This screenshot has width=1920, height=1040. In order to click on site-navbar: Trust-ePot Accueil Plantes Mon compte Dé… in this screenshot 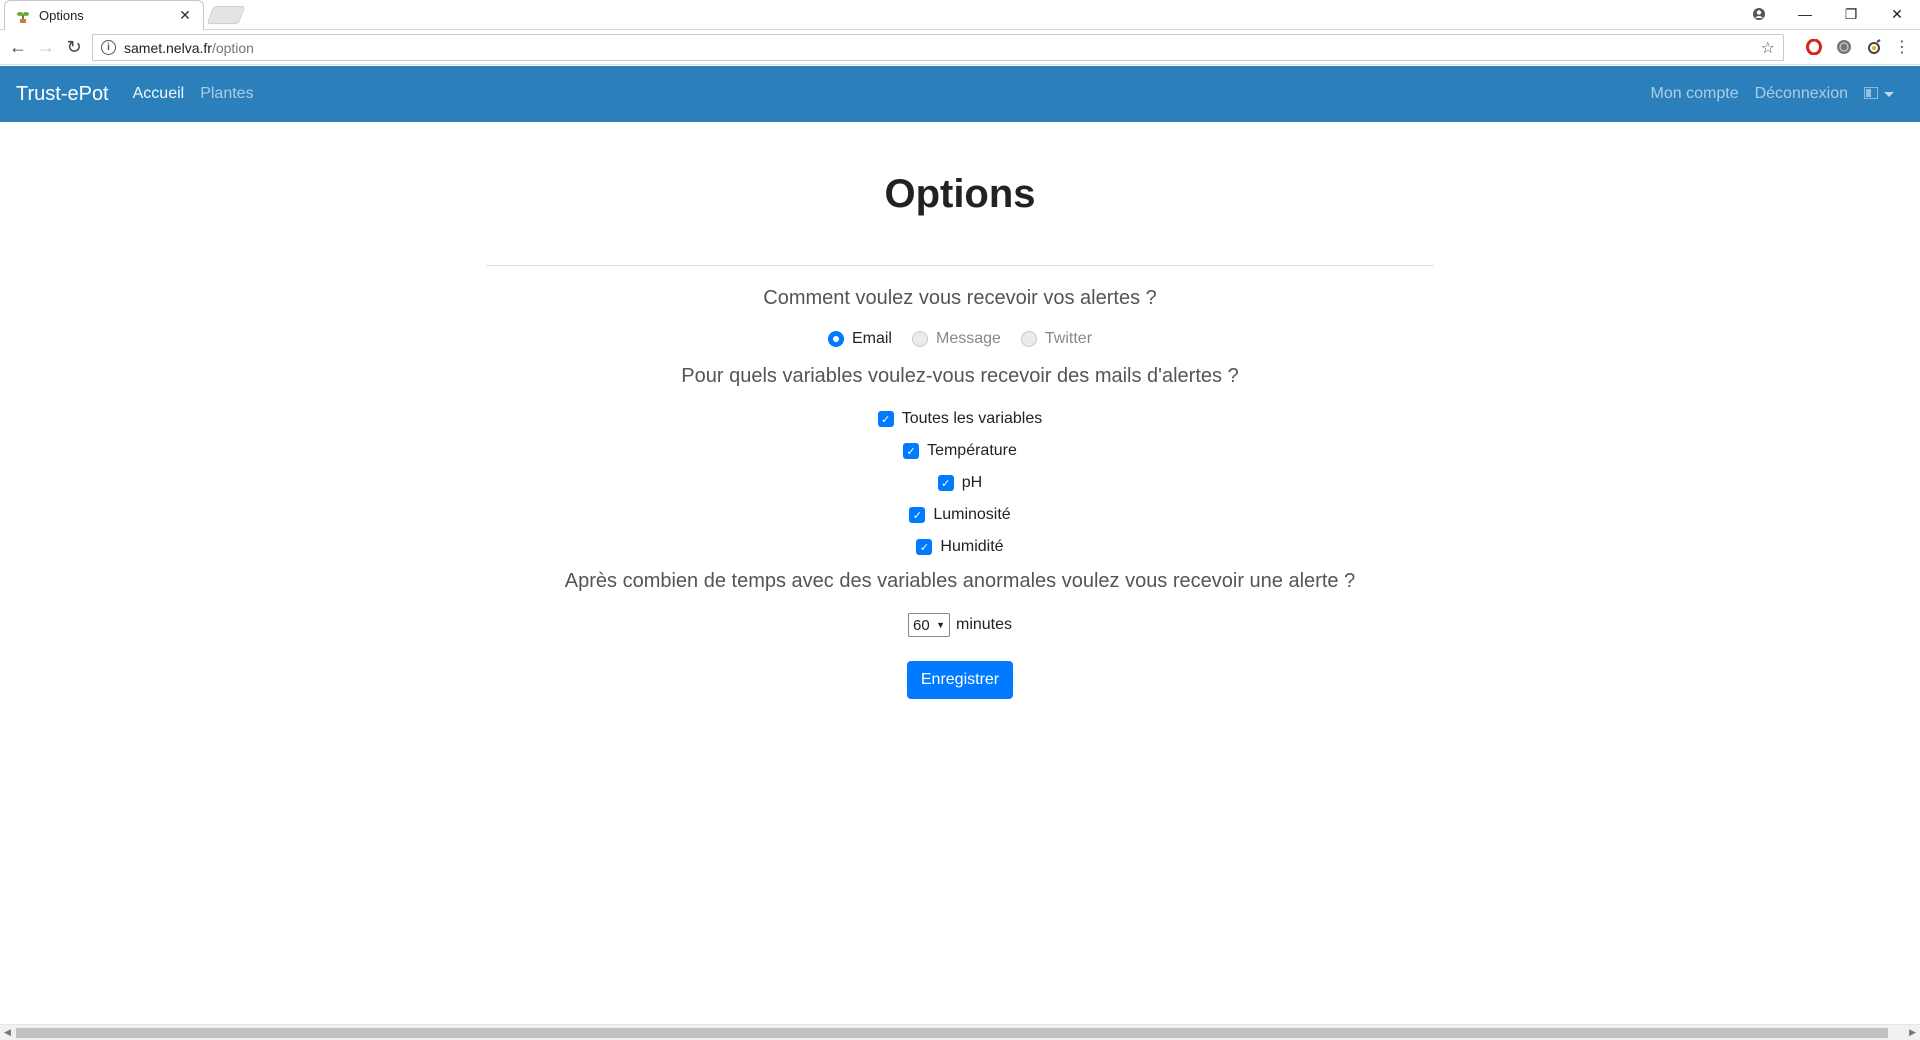, I will do `click(960, 94)`.